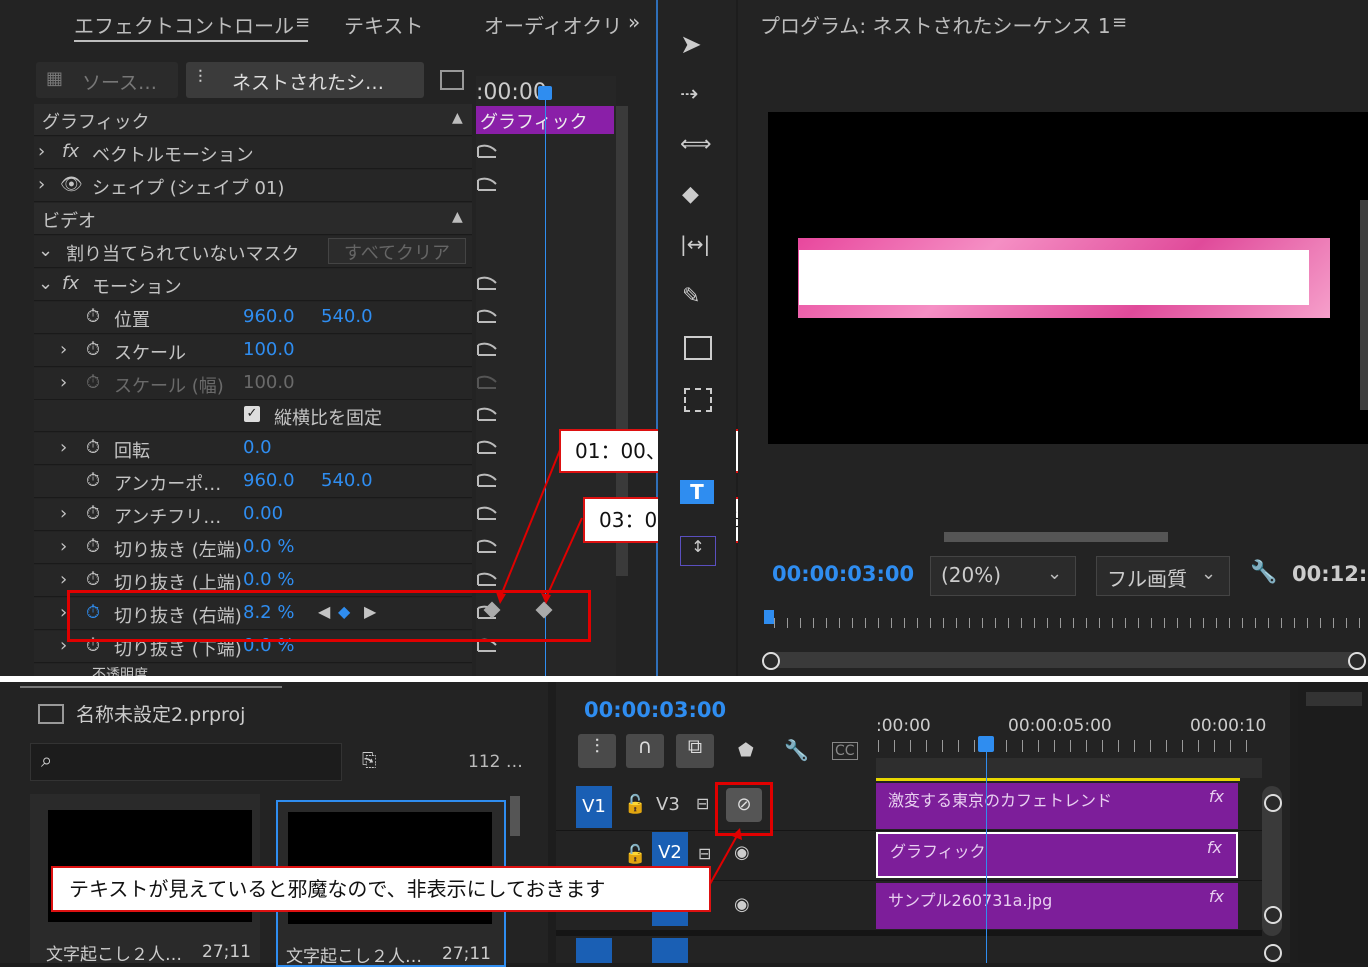  I want to click on callout-hide-text: テキストが見えていると邪魔なので、非表示にしておきます, so click(381, 889).